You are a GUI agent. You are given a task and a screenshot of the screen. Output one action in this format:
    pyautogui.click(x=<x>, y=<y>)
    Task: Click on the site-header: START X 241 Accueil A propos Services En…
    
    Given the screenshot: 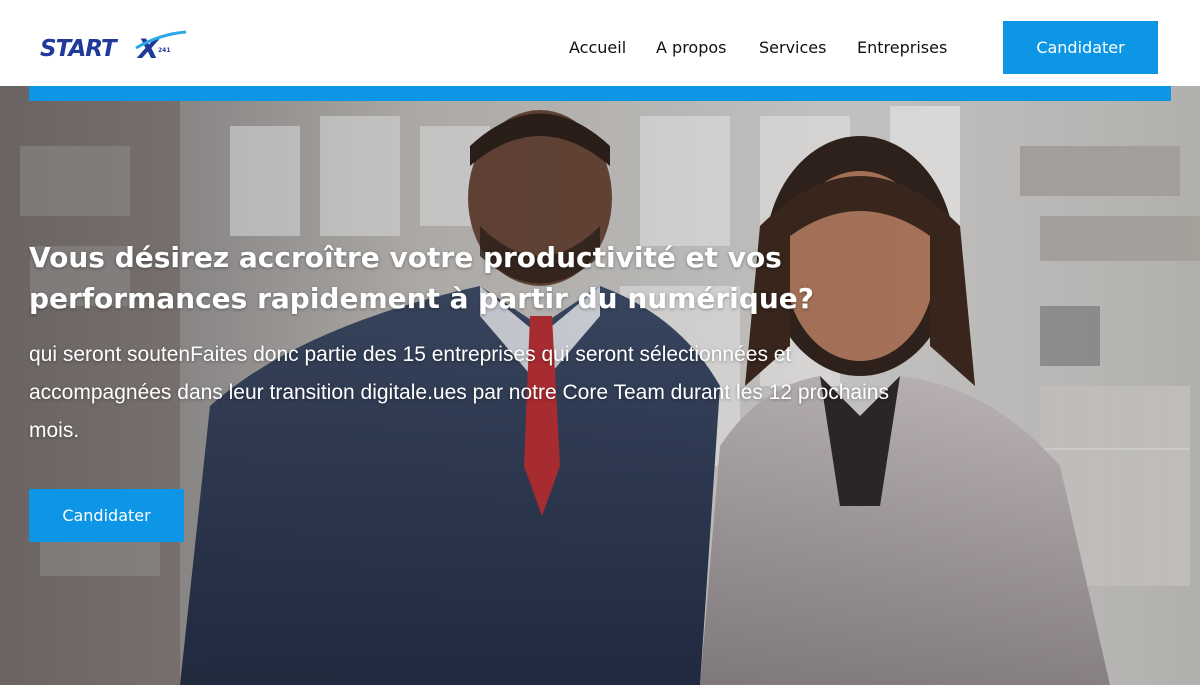 What is the action you would take?
    pyautogui.click(x=600, y=43)
    